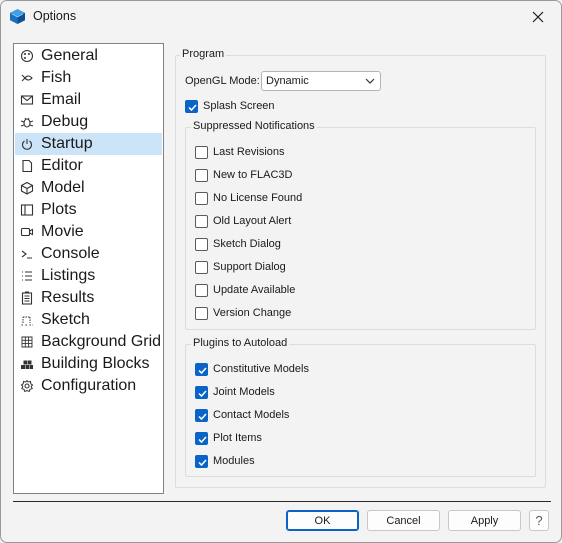  What do you see at coordinates (258, 198) in the screenshot?
I see `checkbox-label: No License Found` at bounding box center [258, 198].